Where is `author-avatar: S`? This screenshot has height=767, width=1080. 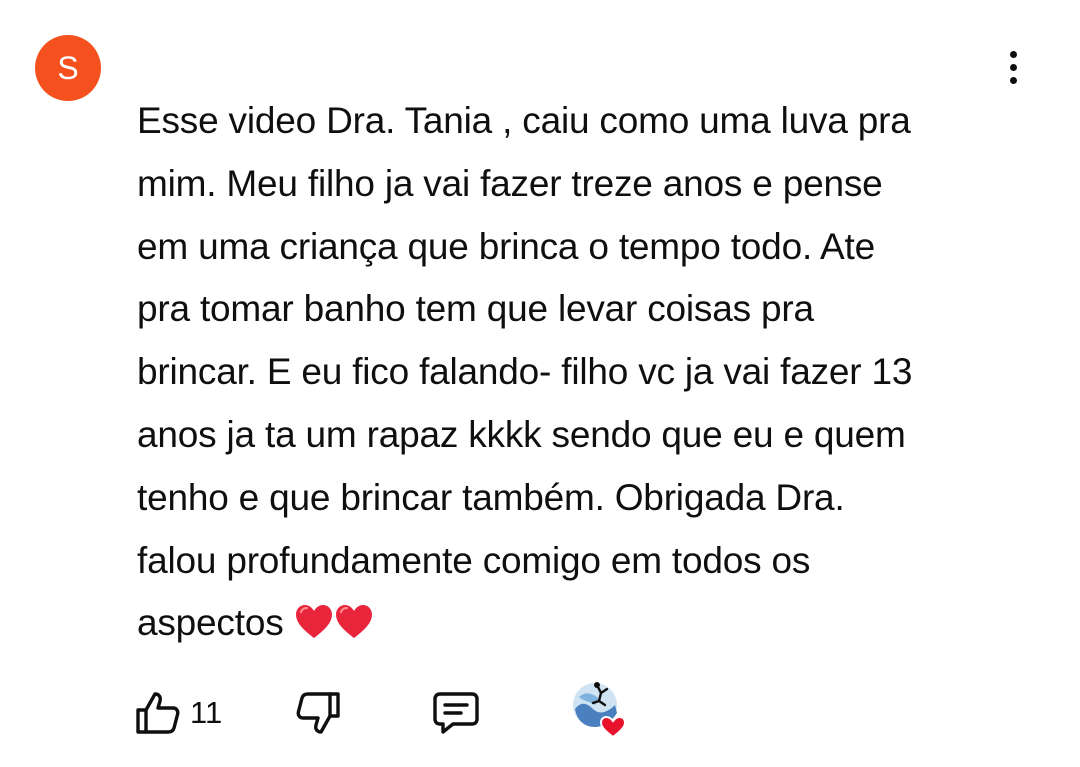 author-avatar: S is located at coordinates (68, 68).